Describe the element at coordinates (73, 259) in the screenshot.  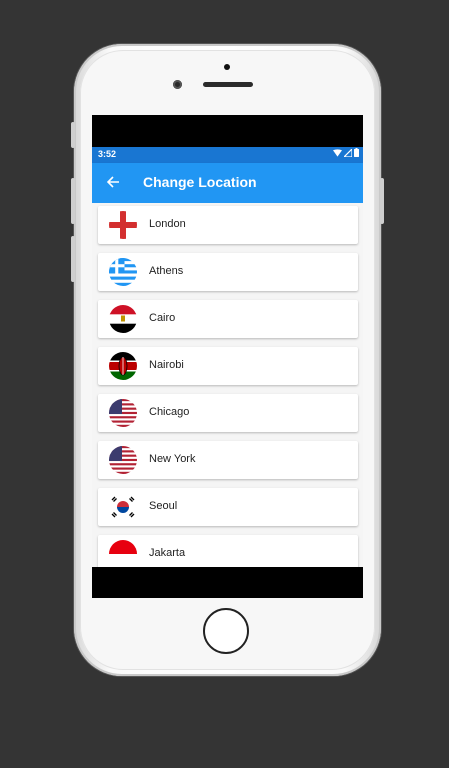
I see `volume-down-button` at that location.